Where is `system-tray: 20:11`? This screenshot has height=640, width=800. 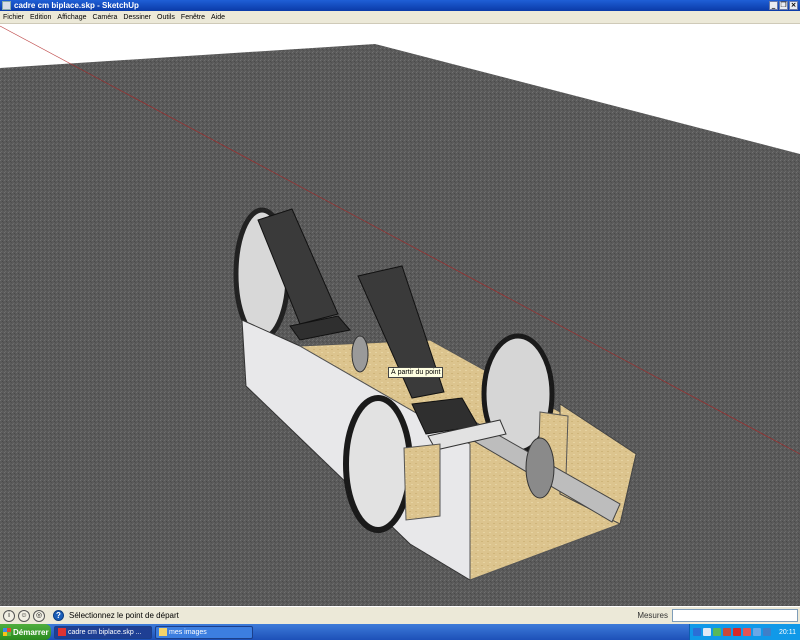
system-tray: 20:11 is located at coordinates (744, 632).